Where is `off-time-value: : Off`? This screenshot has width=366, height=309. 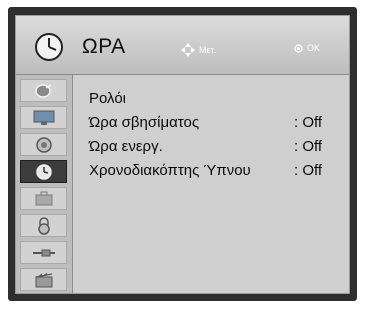
off-time-value: : Off is located at coordinates (308, 122).